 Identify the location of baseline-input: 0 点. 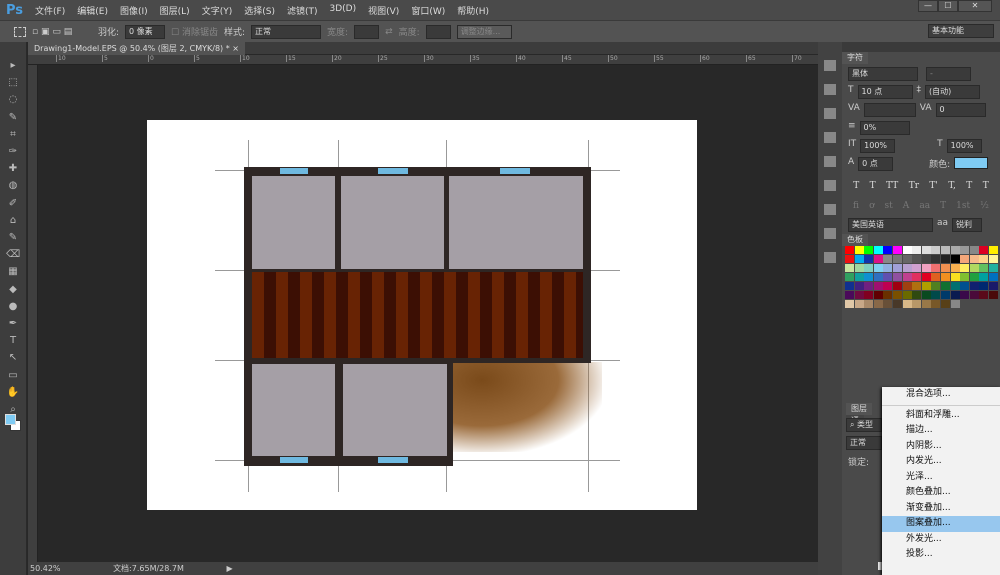
(876, 164).